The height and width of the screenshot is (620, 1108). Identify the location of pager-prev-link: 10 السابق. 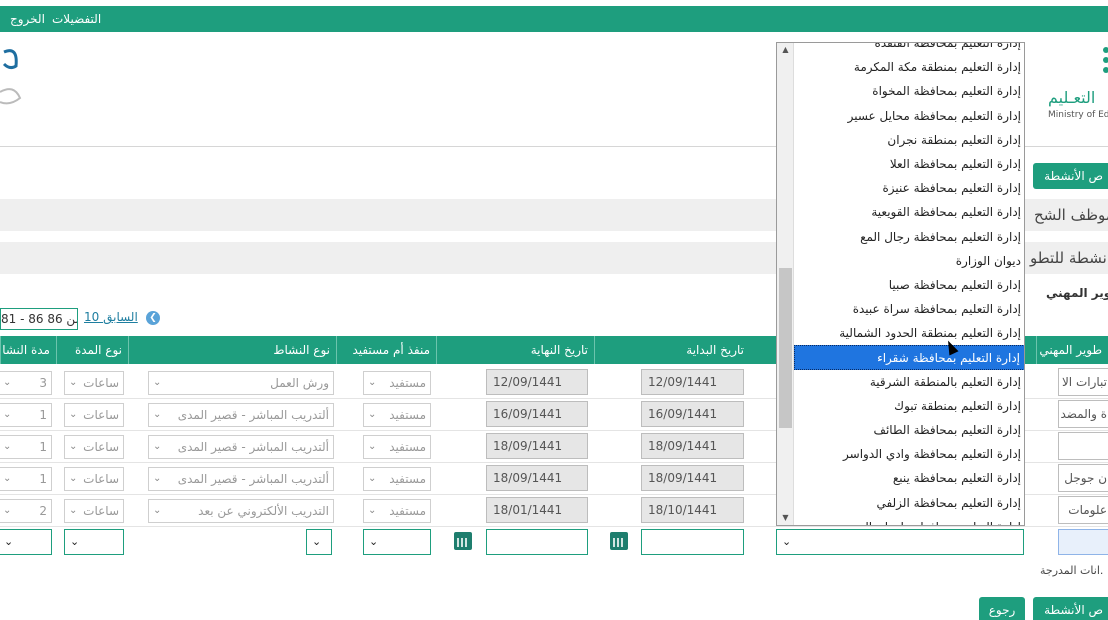
(111, 317).